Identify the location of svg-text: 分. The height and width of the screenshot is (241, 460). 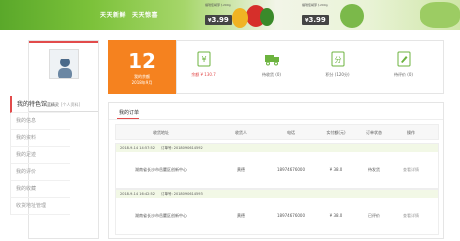
(338, 59).